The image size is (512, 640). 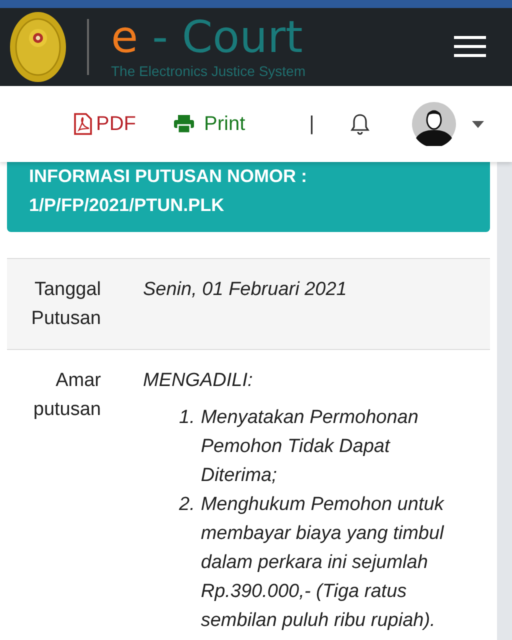 What do you see at coordinates (310, 447) in the screenshot?
I see `list-item-text: Menyatakan Permohonan Pemohon Tidak Dapat Diterima;` at bounding box center [310, 447].